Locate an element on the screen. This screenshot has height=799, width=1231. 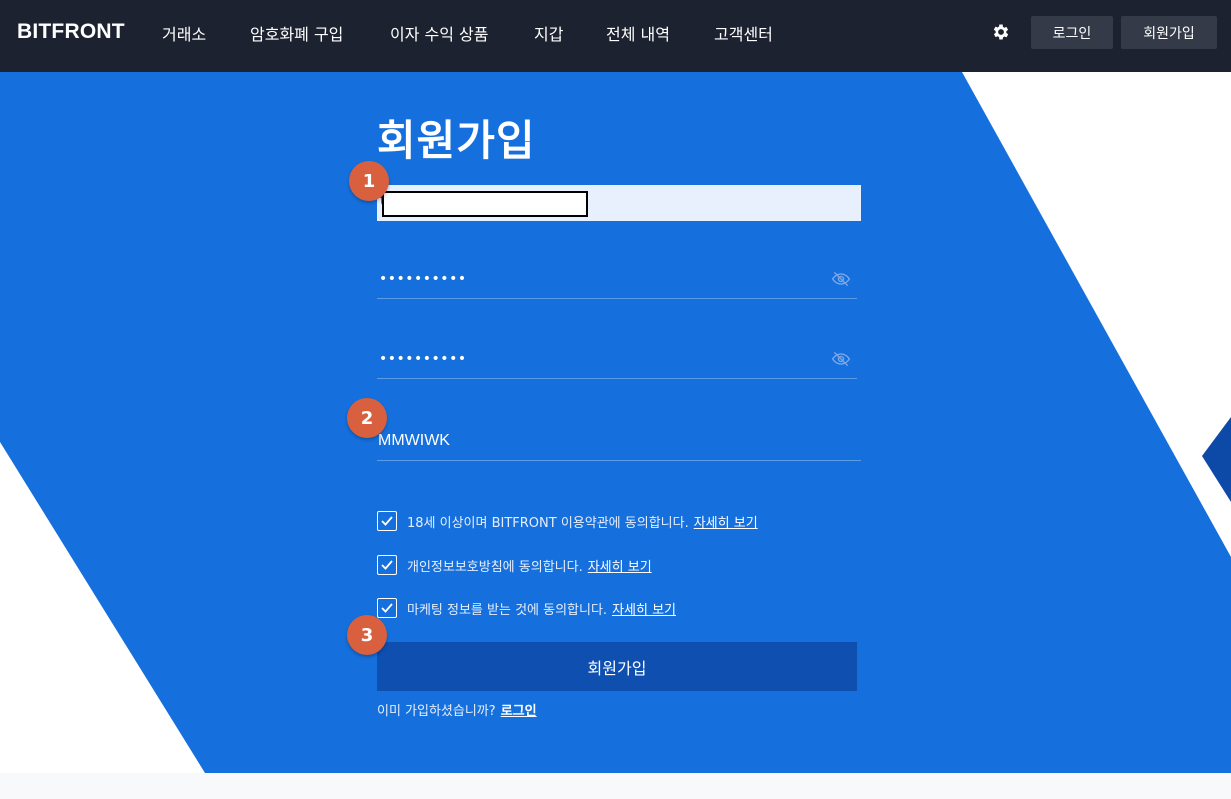
step-badge-1: 1 is located at coordinates (369, 181).